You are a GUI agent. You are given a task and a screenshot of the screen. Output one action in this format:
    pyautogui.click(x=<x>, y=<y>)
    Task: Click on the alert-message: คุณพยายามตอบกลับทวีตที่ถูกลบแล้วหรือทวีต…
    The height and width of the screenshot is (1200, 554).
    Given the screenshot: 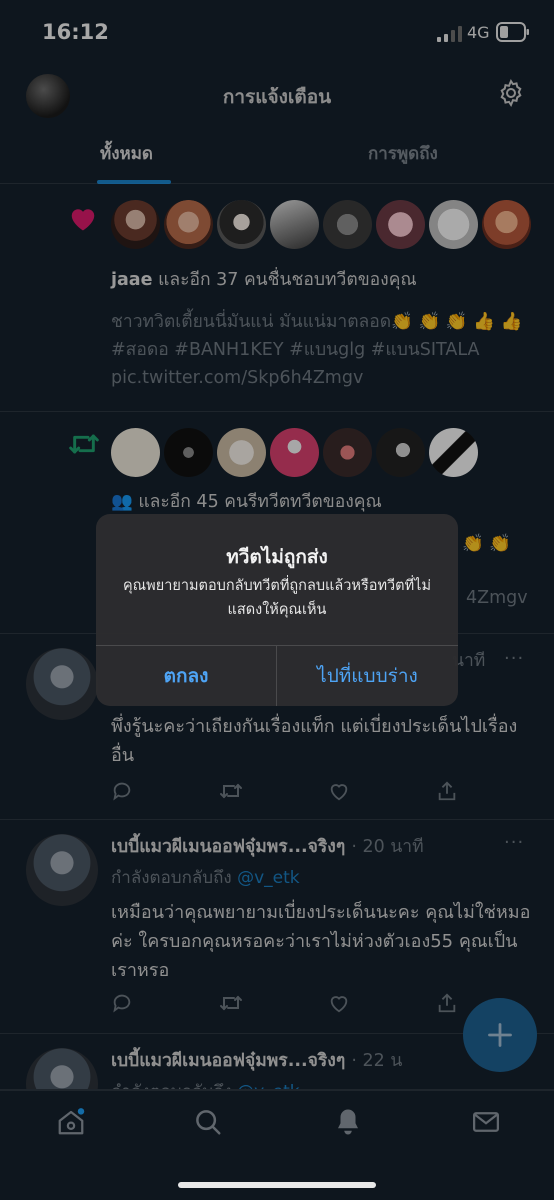 What is the action you would take?
    pyautogui.click(x=277, y=598)
    